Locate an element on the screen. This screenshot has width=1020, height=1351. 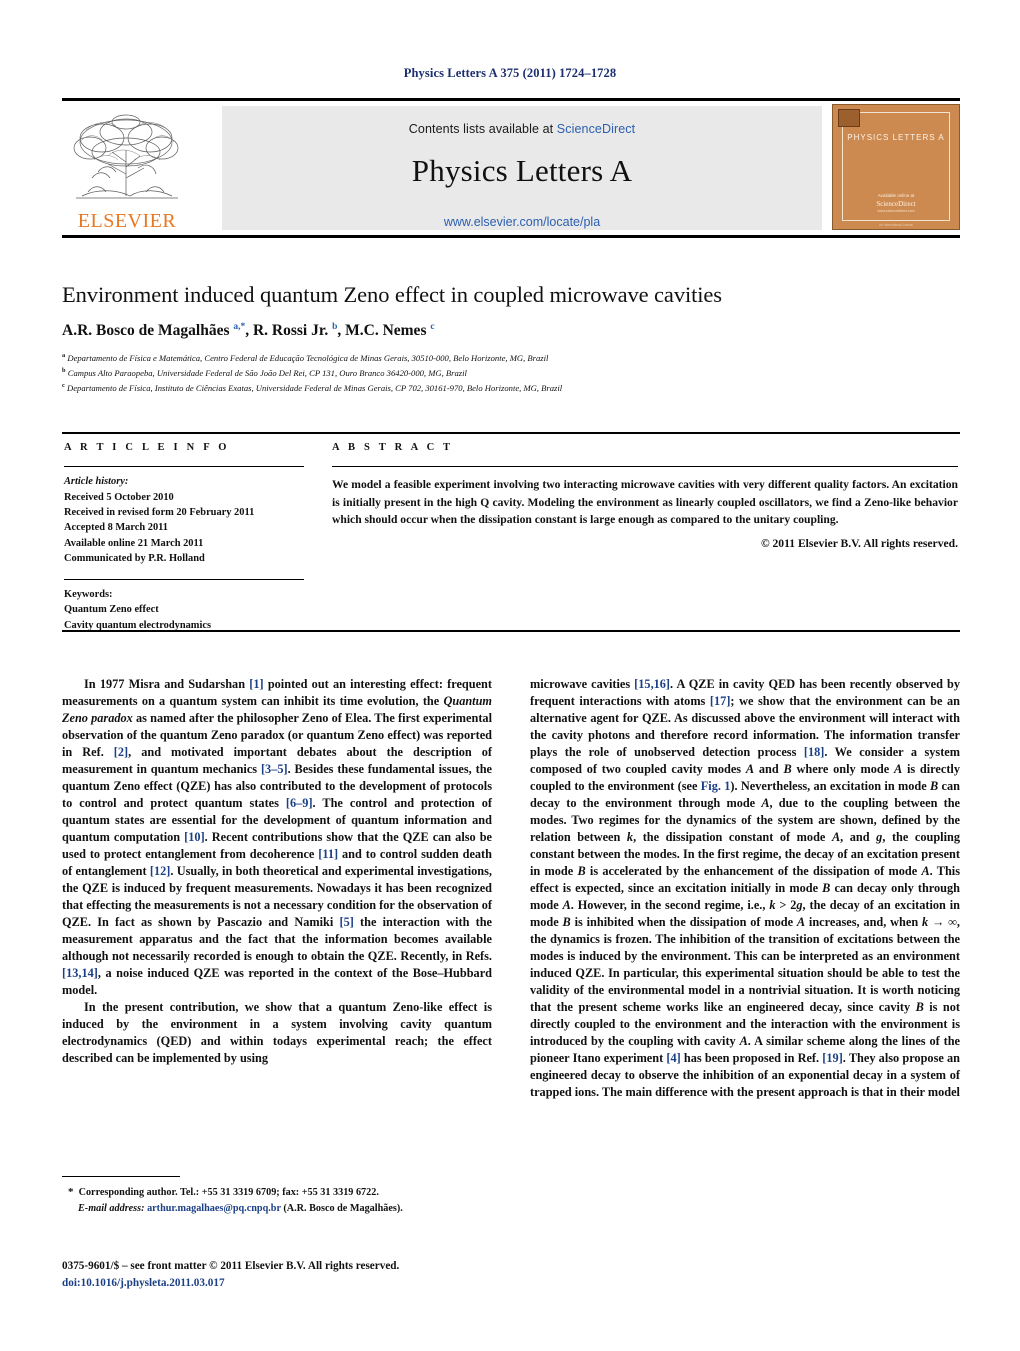
abstract-rule is located at coordinates (645, 467).